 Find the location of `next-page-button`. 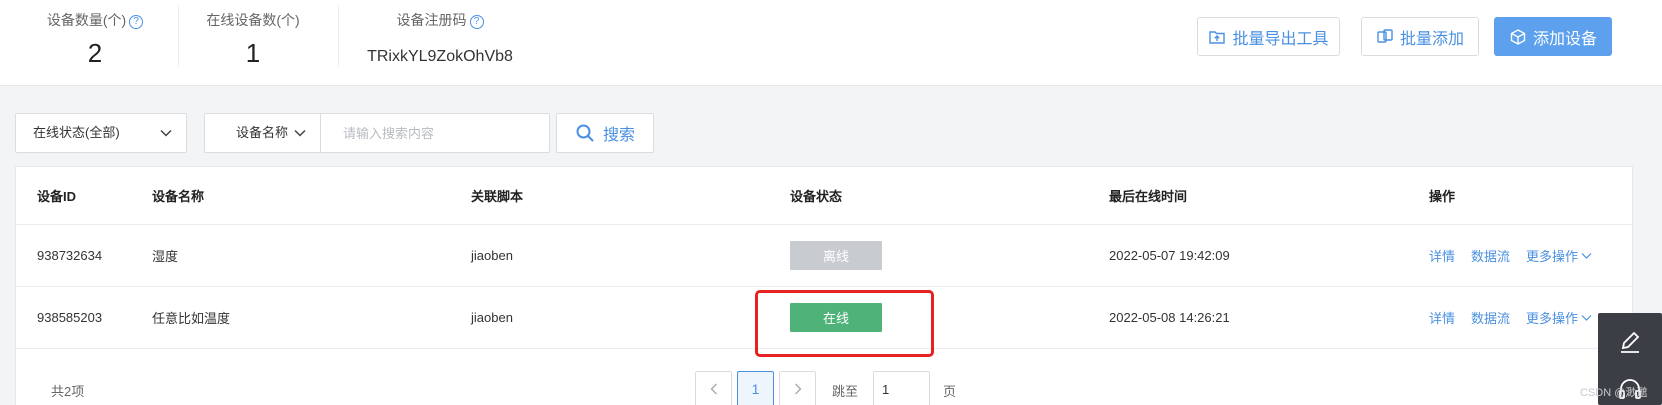

next-page-button is located at coordinates (797, 388).